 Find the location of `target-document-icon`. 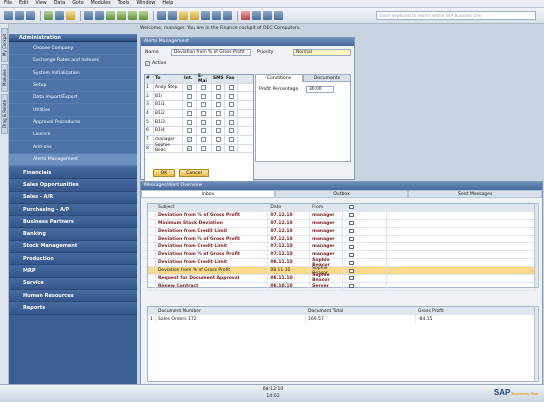

target-document-icon is located at coordinates (194, 15).